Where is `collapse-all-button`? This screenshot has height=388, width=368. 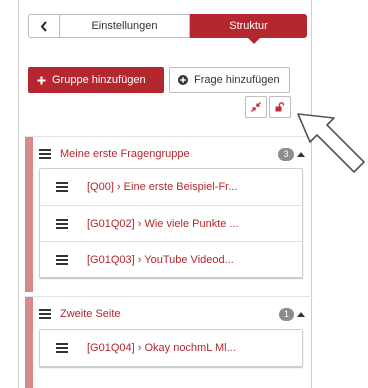
collapse-all-button is located at coordinates (256, 107).